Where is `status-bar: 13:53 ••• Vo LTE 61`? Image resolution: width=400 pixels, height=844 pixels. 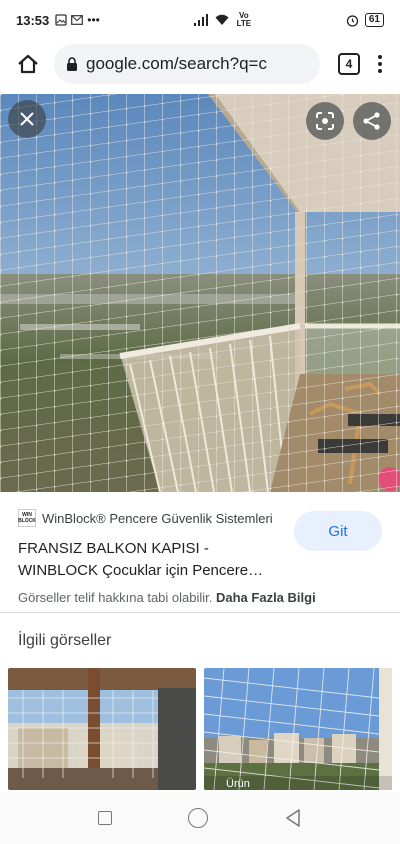 status-bar: 13:53 ••• Vo LTE 61 is located at coordinates (200, 20).